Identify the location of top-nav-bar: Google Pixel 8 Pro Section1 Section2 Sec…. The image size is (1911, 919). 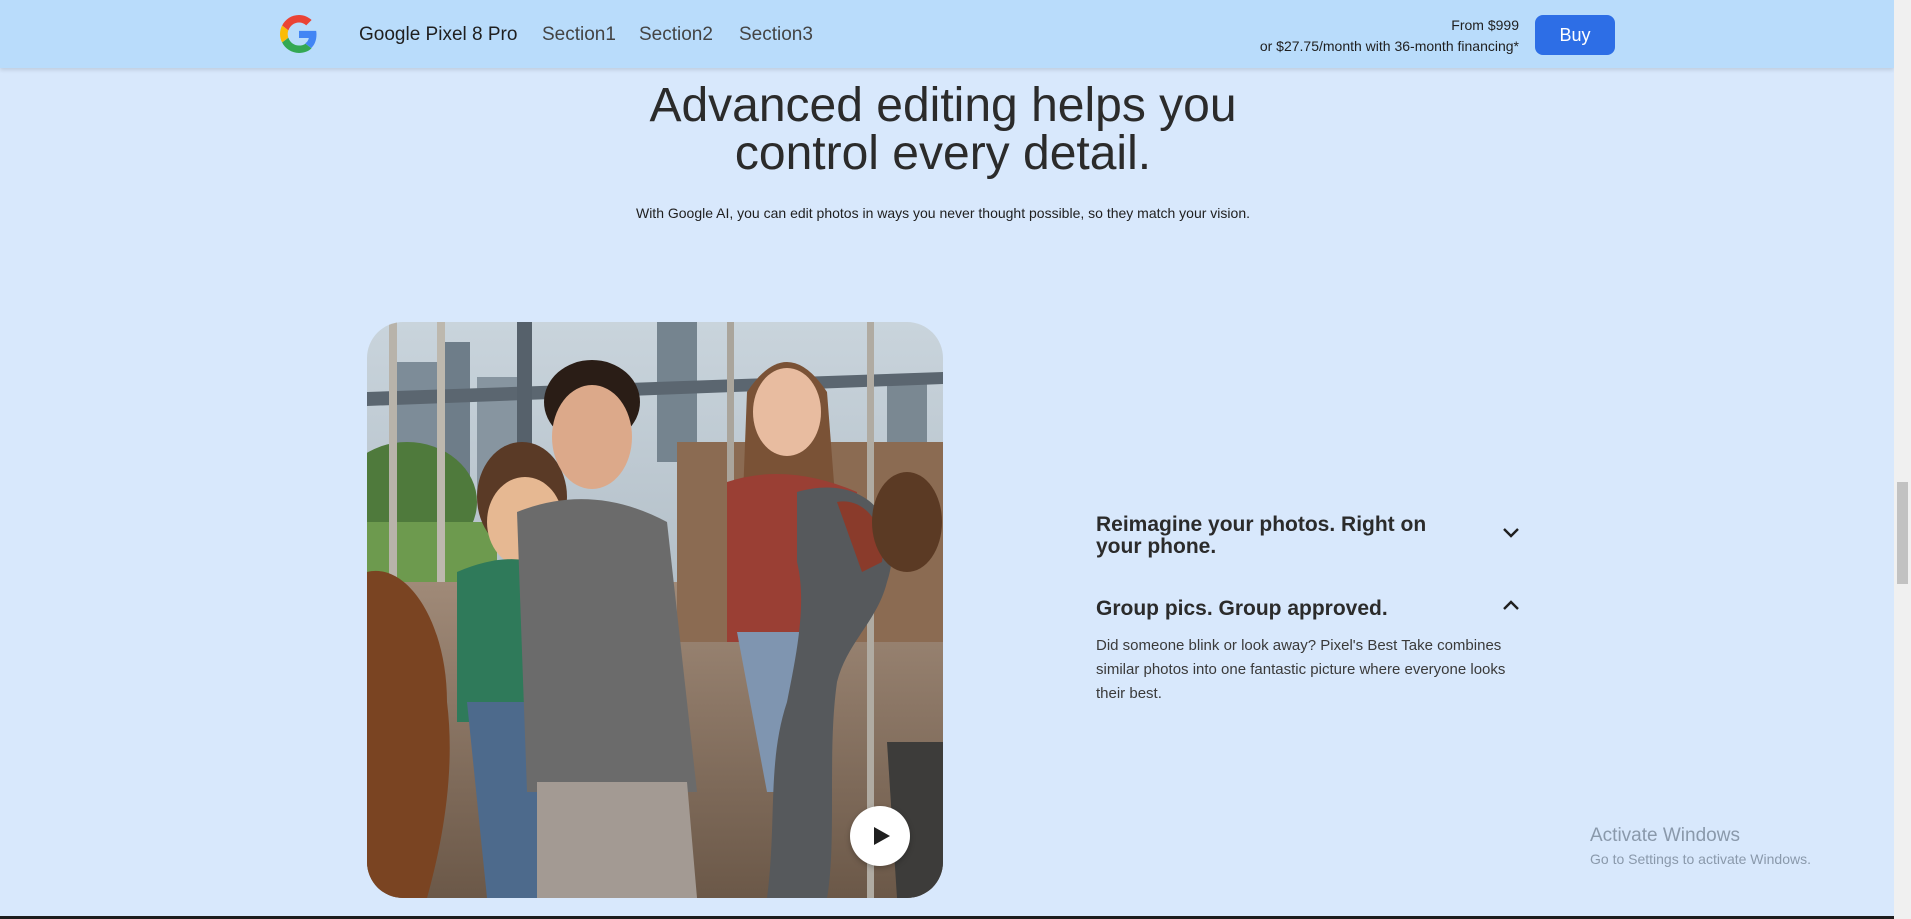
(947, 34).